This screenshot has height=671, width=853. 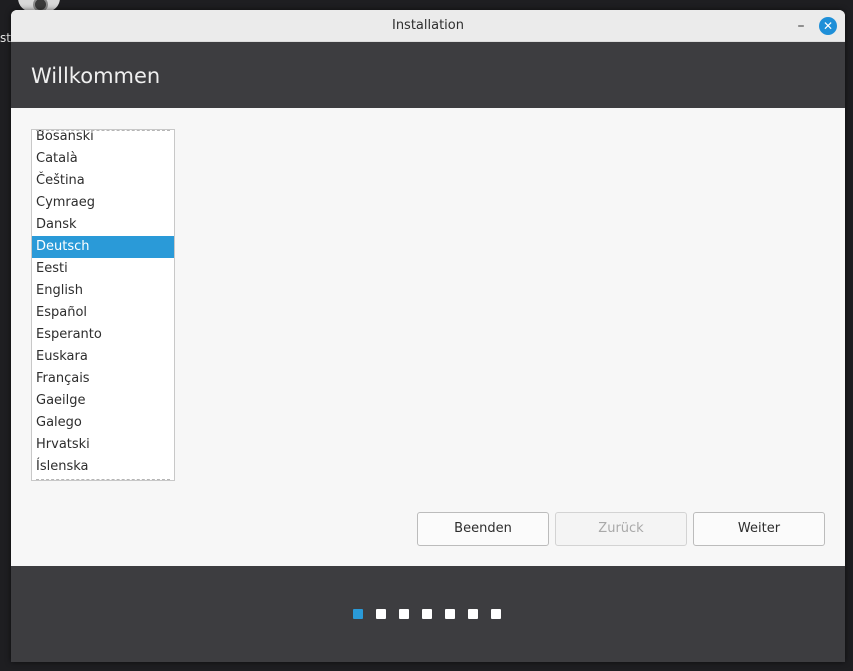 I want to click on title-bar: Installation – ✕, so click(x=428, y=26).